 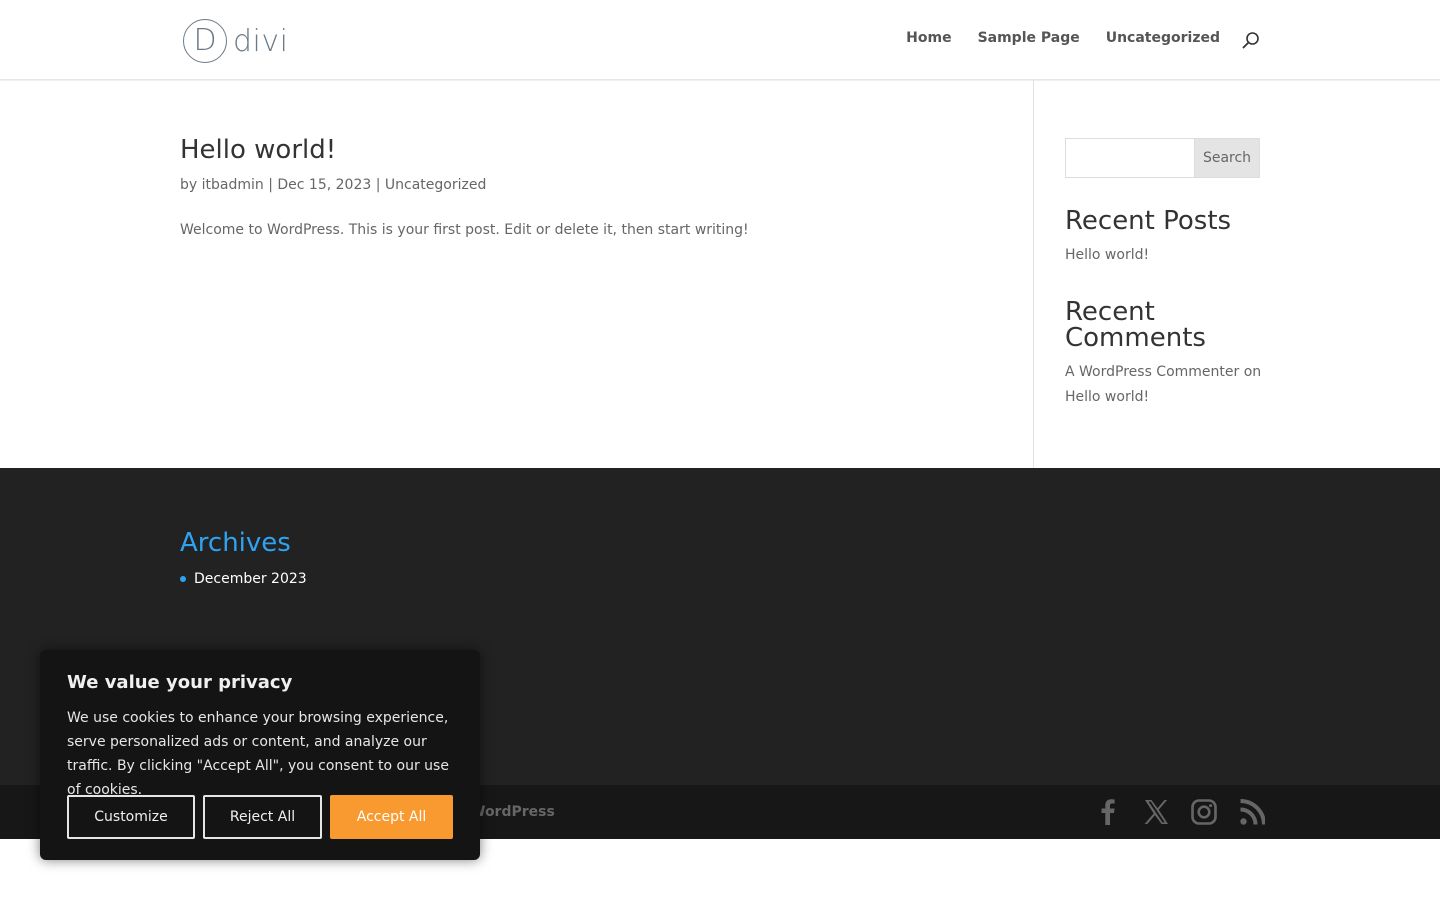 I want to click on logo-text: divi, so click(x=261, y=41).